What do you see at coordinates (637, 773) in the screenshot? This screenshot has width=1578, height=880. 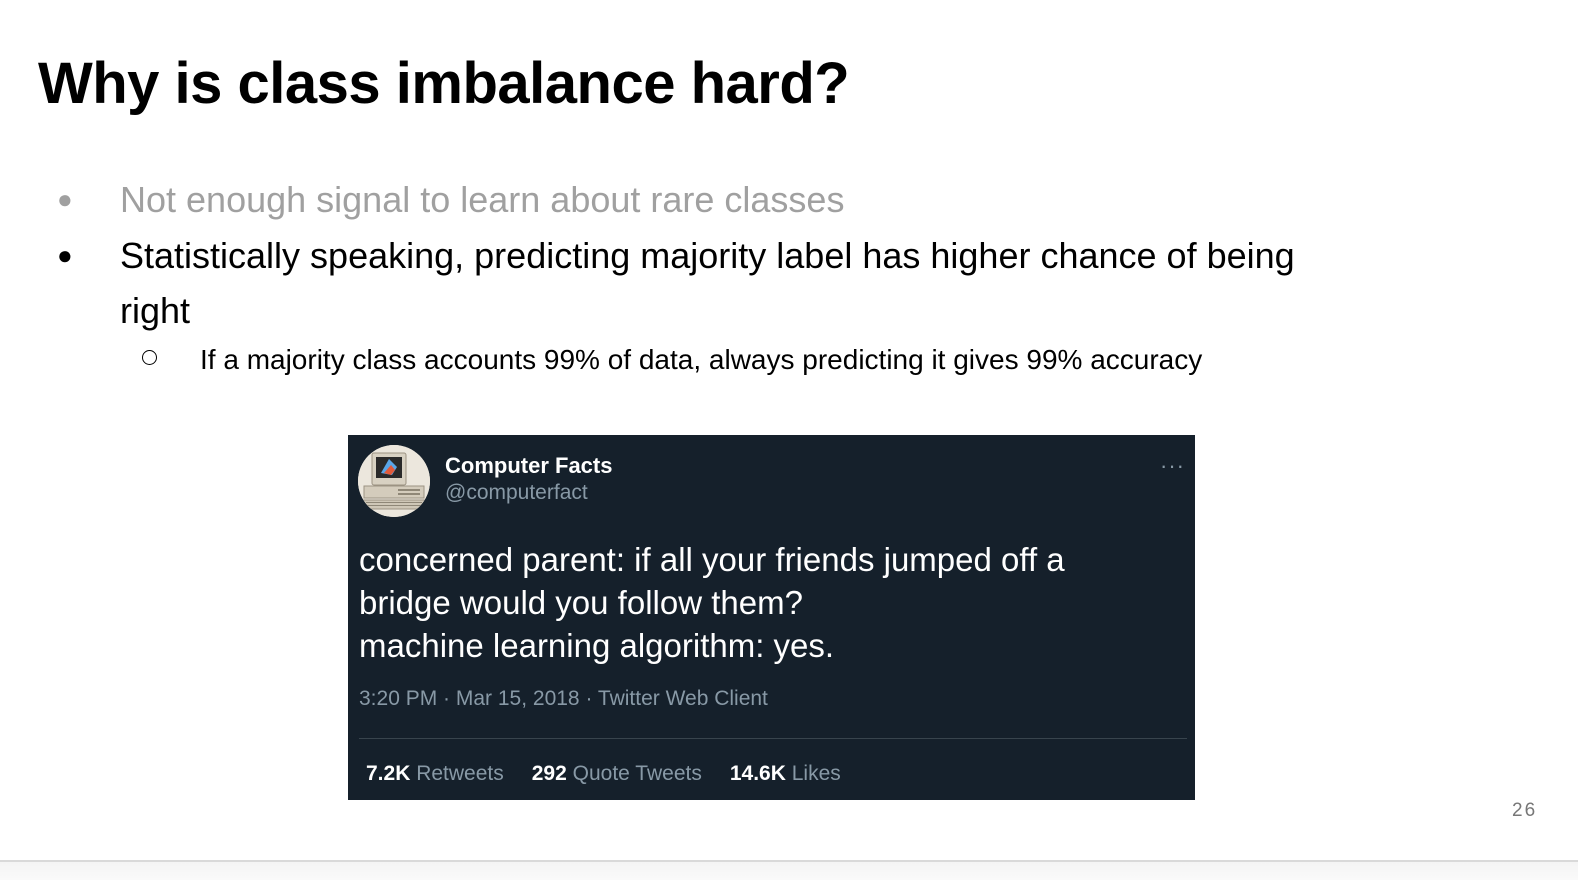 I see `quote-tweets-label: Quote Tweets` at bounding box center [637, 773].